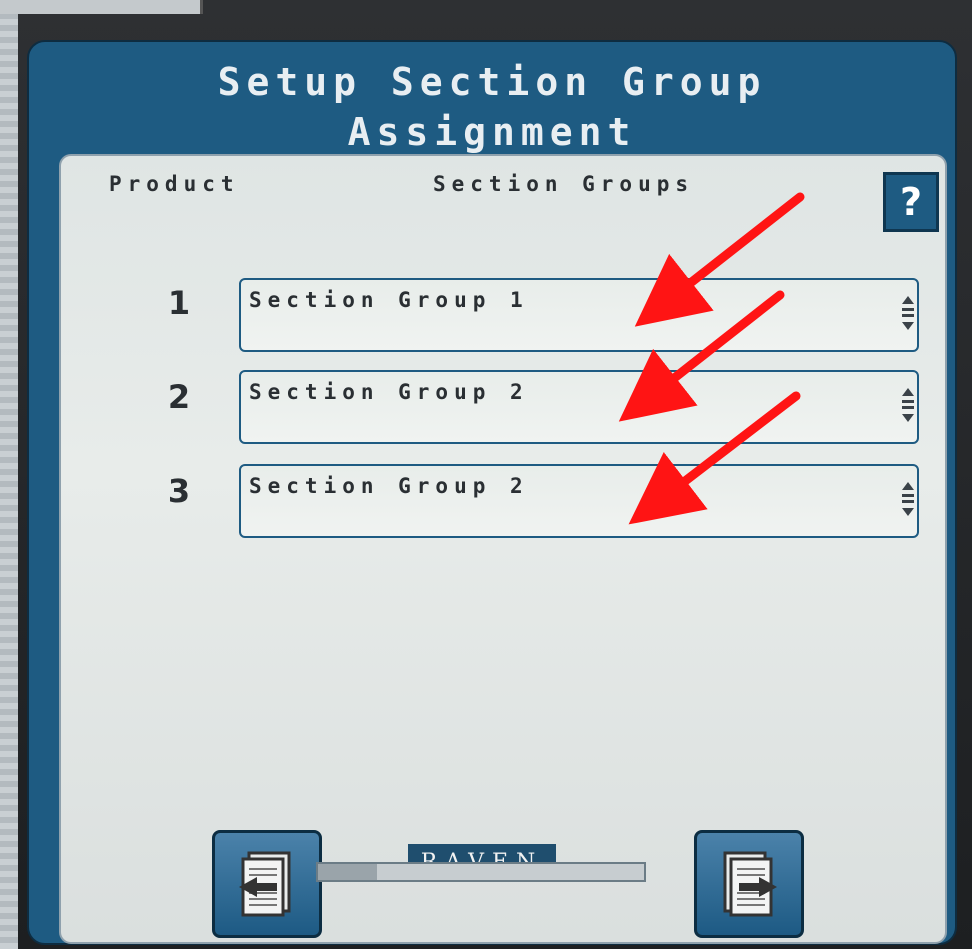 The image size is (972, 949). I want to click on section-group-select-2: Section Group 2, so click(579, 407).